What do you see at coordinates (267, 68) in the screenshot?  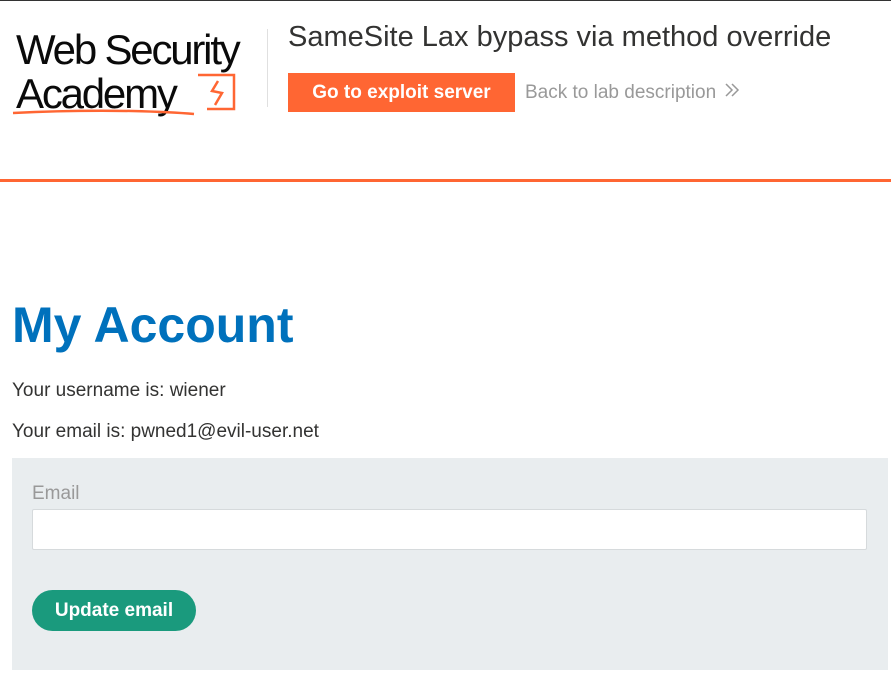 I see `header-divider` at bounding box center [267, 68].